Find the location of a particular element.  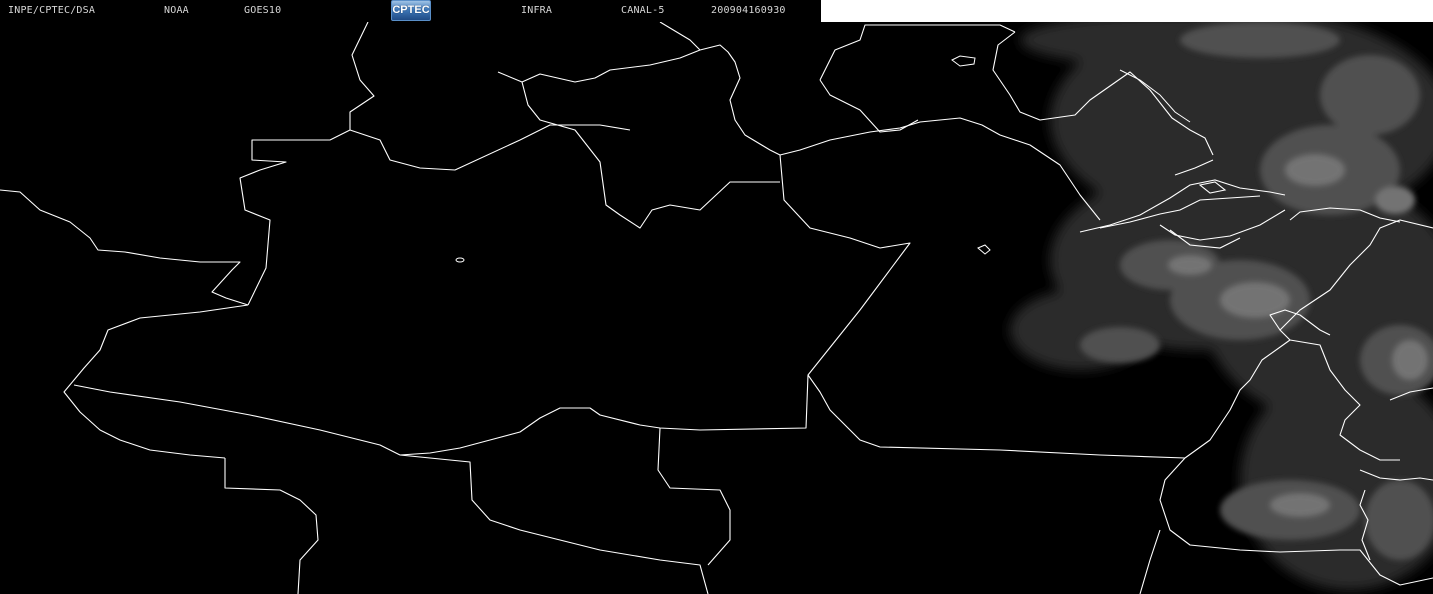

channel-label: CANAL-5 is located at coordinates (643, 10).